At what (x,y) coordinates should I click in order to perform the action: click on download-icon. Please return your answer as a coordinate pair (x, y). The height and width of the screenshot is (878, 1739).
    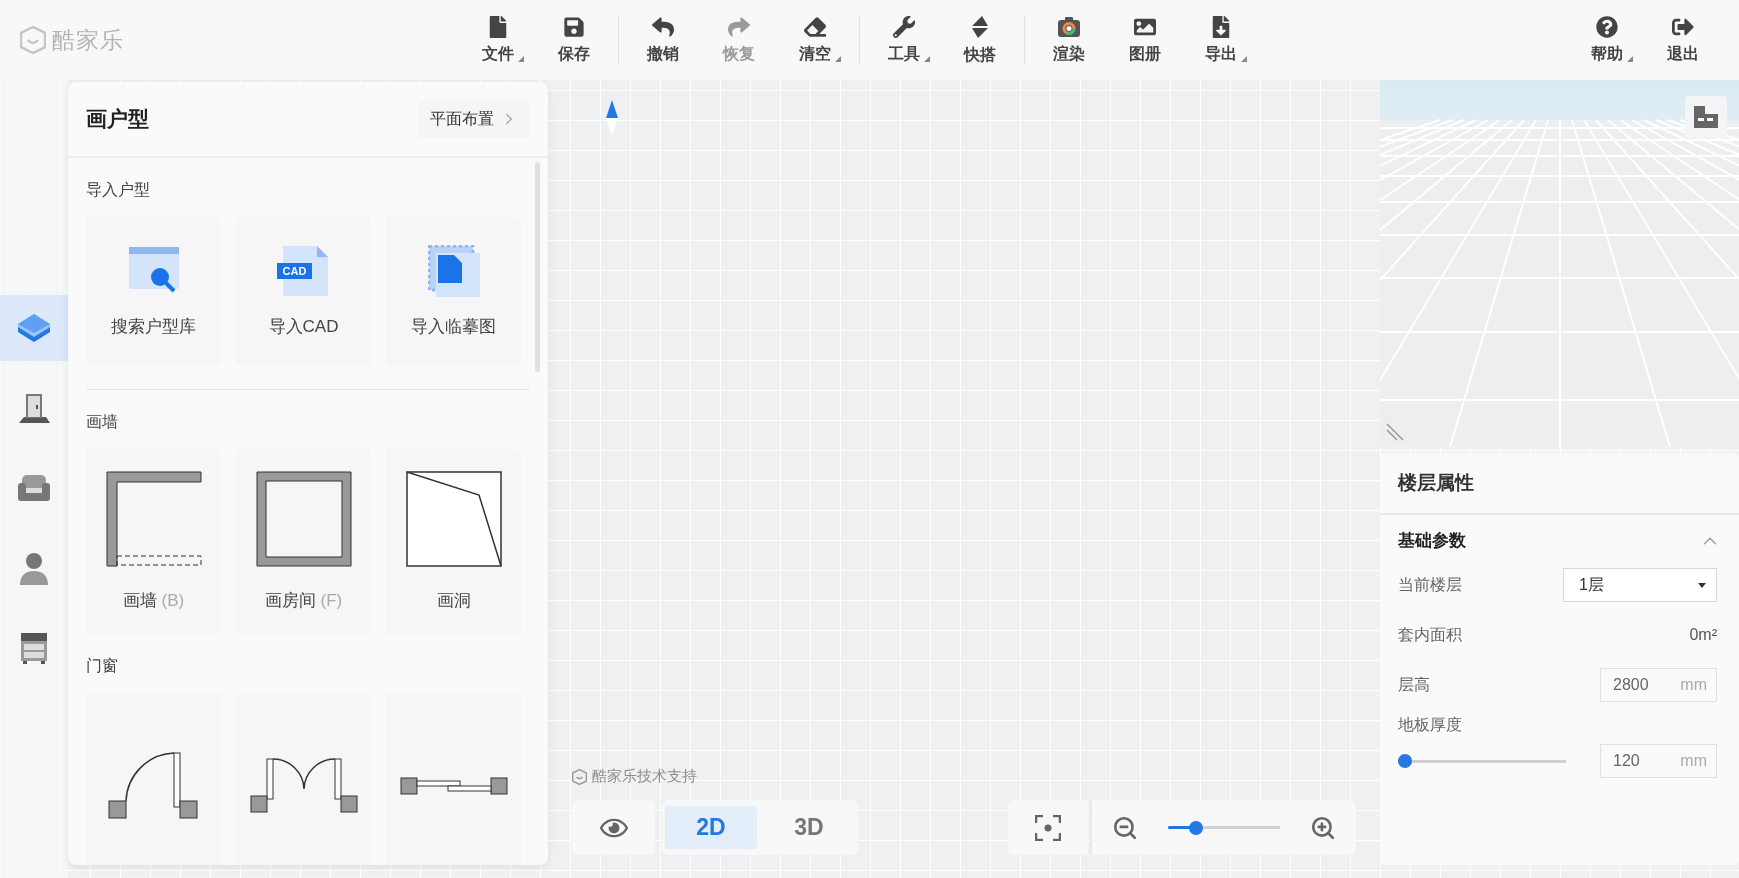
    Looking at the image, I should click on (1221, 26).